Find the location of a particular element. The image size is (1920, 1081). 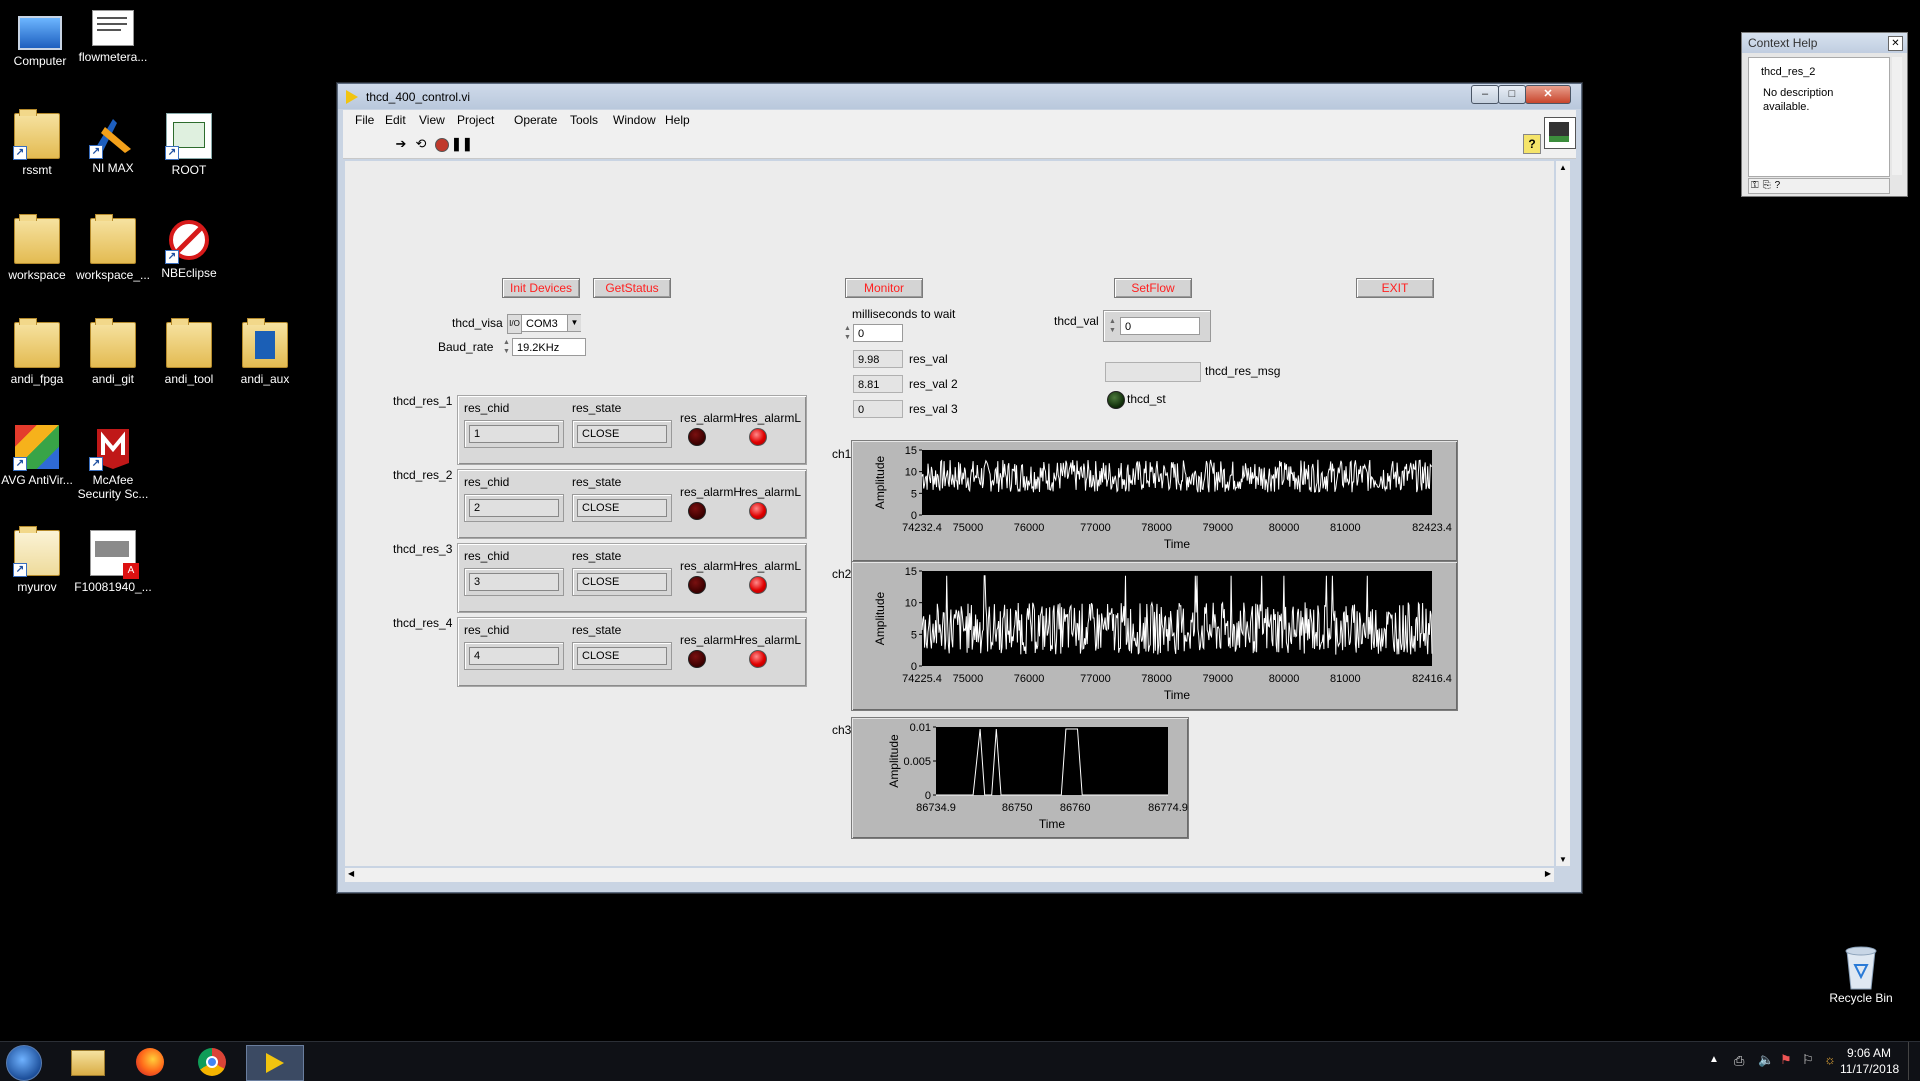

res-alarmh-label: res_alarmH is located at coordinates (711, 566).